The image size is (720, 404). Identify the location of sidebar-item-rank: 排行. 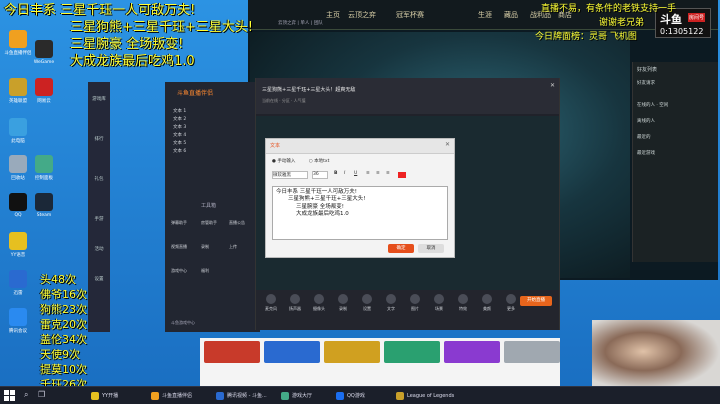
(99, 139).